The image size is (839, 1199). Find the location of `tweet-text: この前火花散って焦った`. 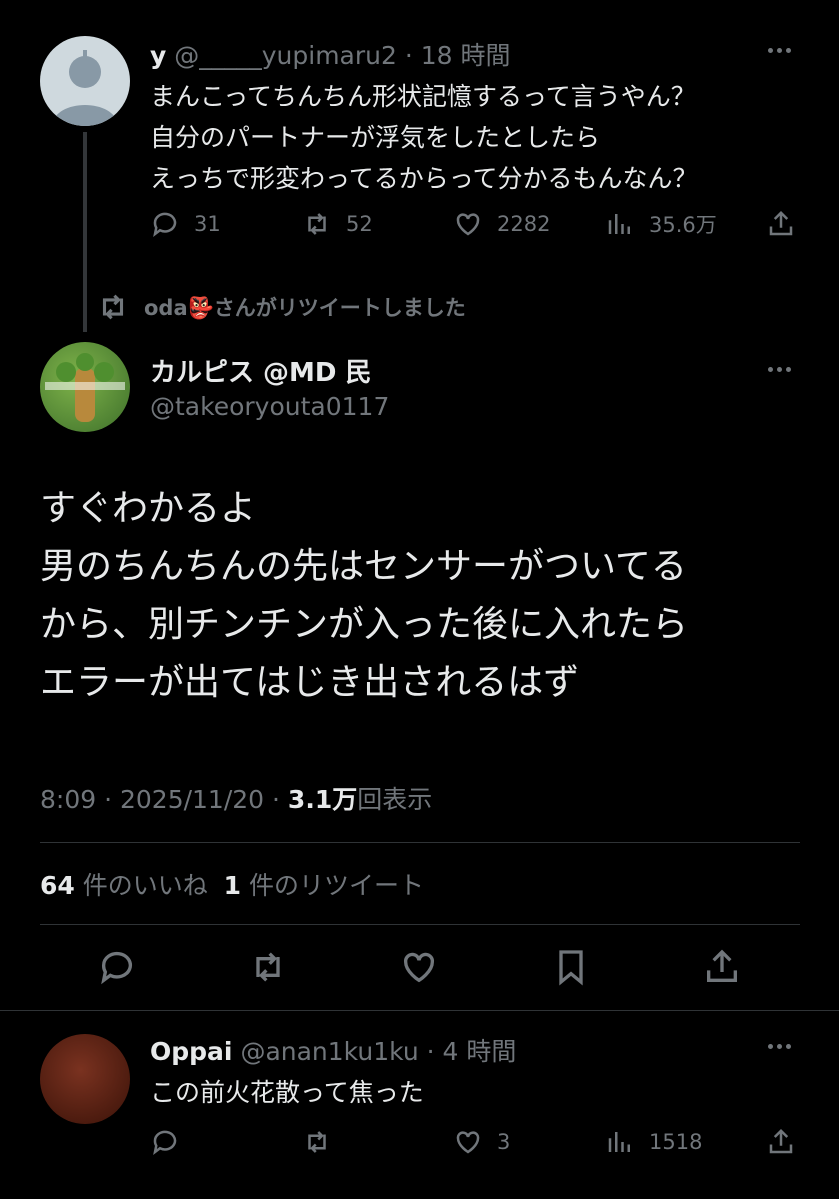

tweet-text: この前火花散って焦った is located at coordinates (287, 1092).